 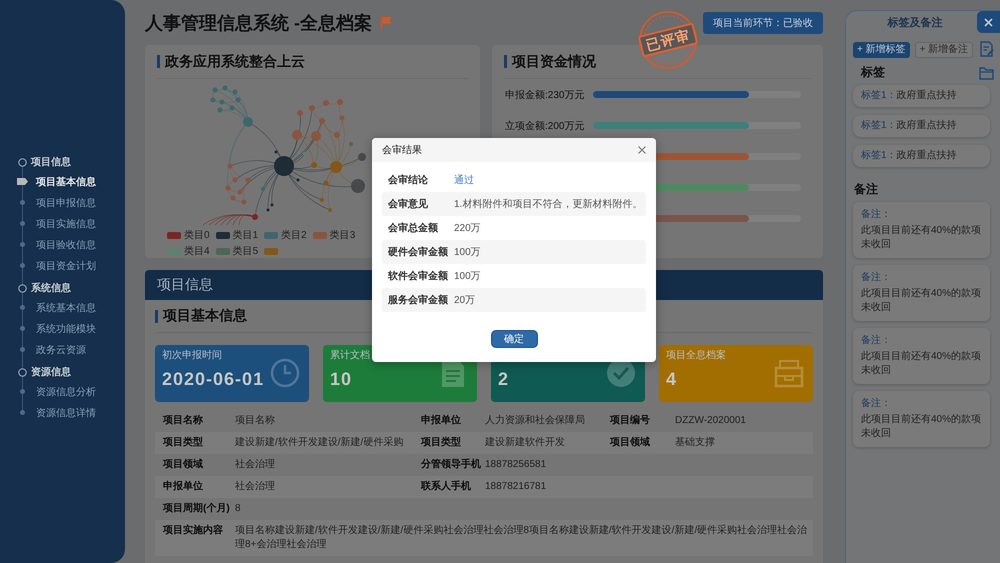 I want to click on nav-item: 资源信息分析, so click(x=66, y=391).